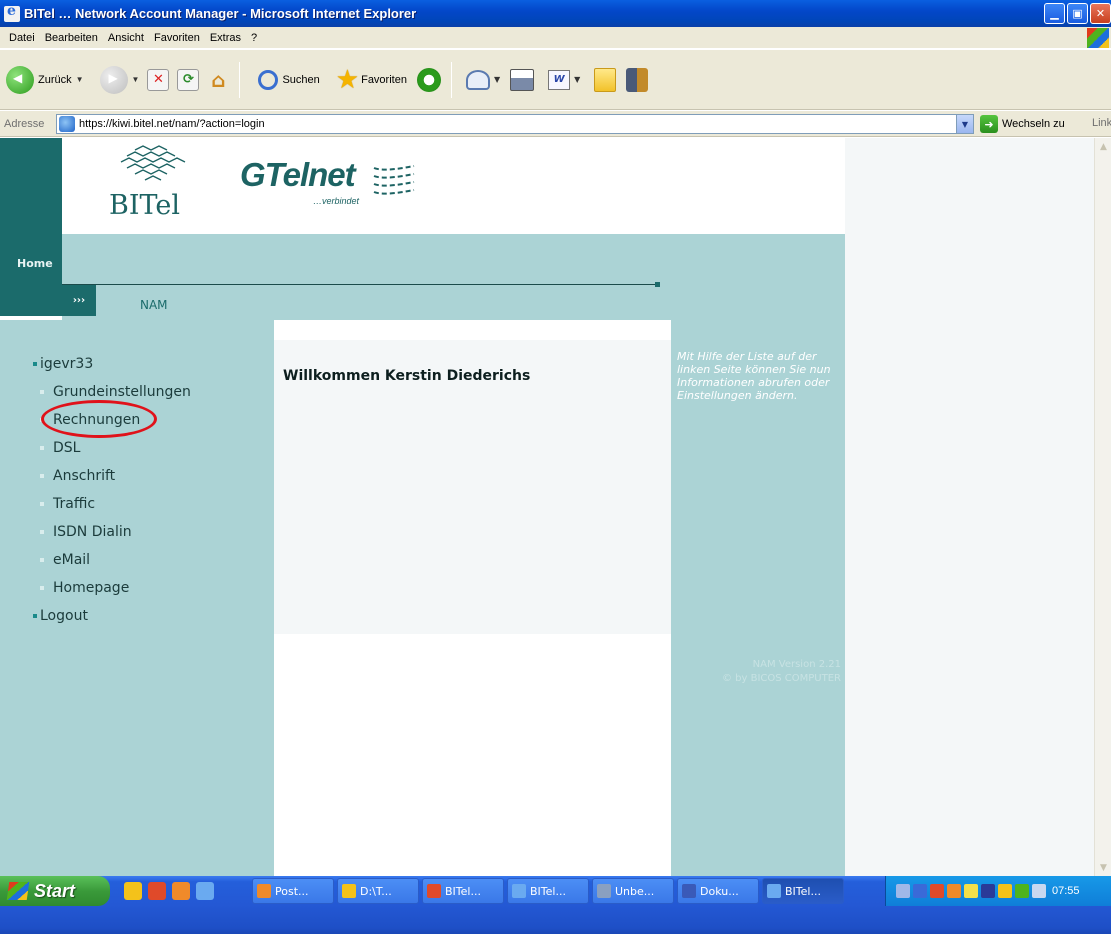 This screenshot has width=1111, height=934. Describe the element at coordinates (86, 532) in the screenshot. I see `menu-item-isdn-dialin: ISDN Dialin` at that location.